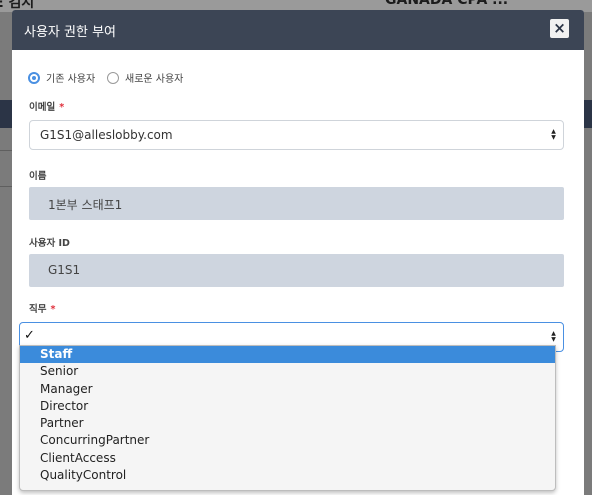 The width and height of the screenshot is (592, 495). What do you see at coordinates (38, 309) in the screenshot?
I see `role-label-text: 직무` at bounding box center [38, 309].